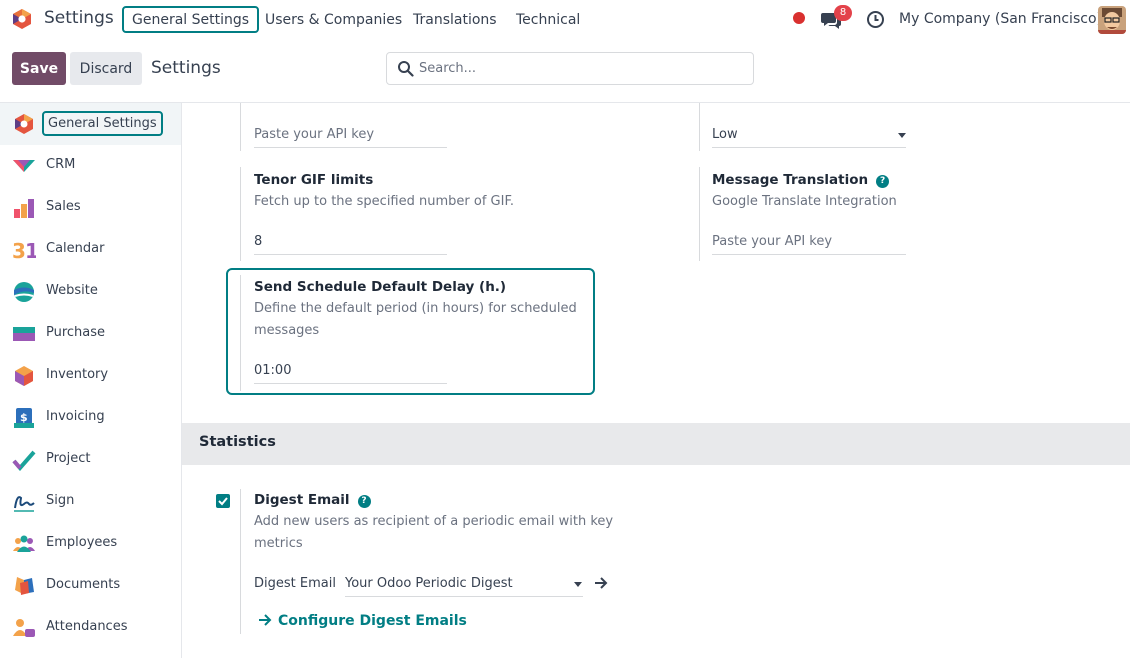 Image resolution: width=1130 pixels, height=658 pixels. What do you see at coordinates (60, 500) in the screenshot?
I see `sidebar-item-label: Sign` at bounding box center [60, 500].